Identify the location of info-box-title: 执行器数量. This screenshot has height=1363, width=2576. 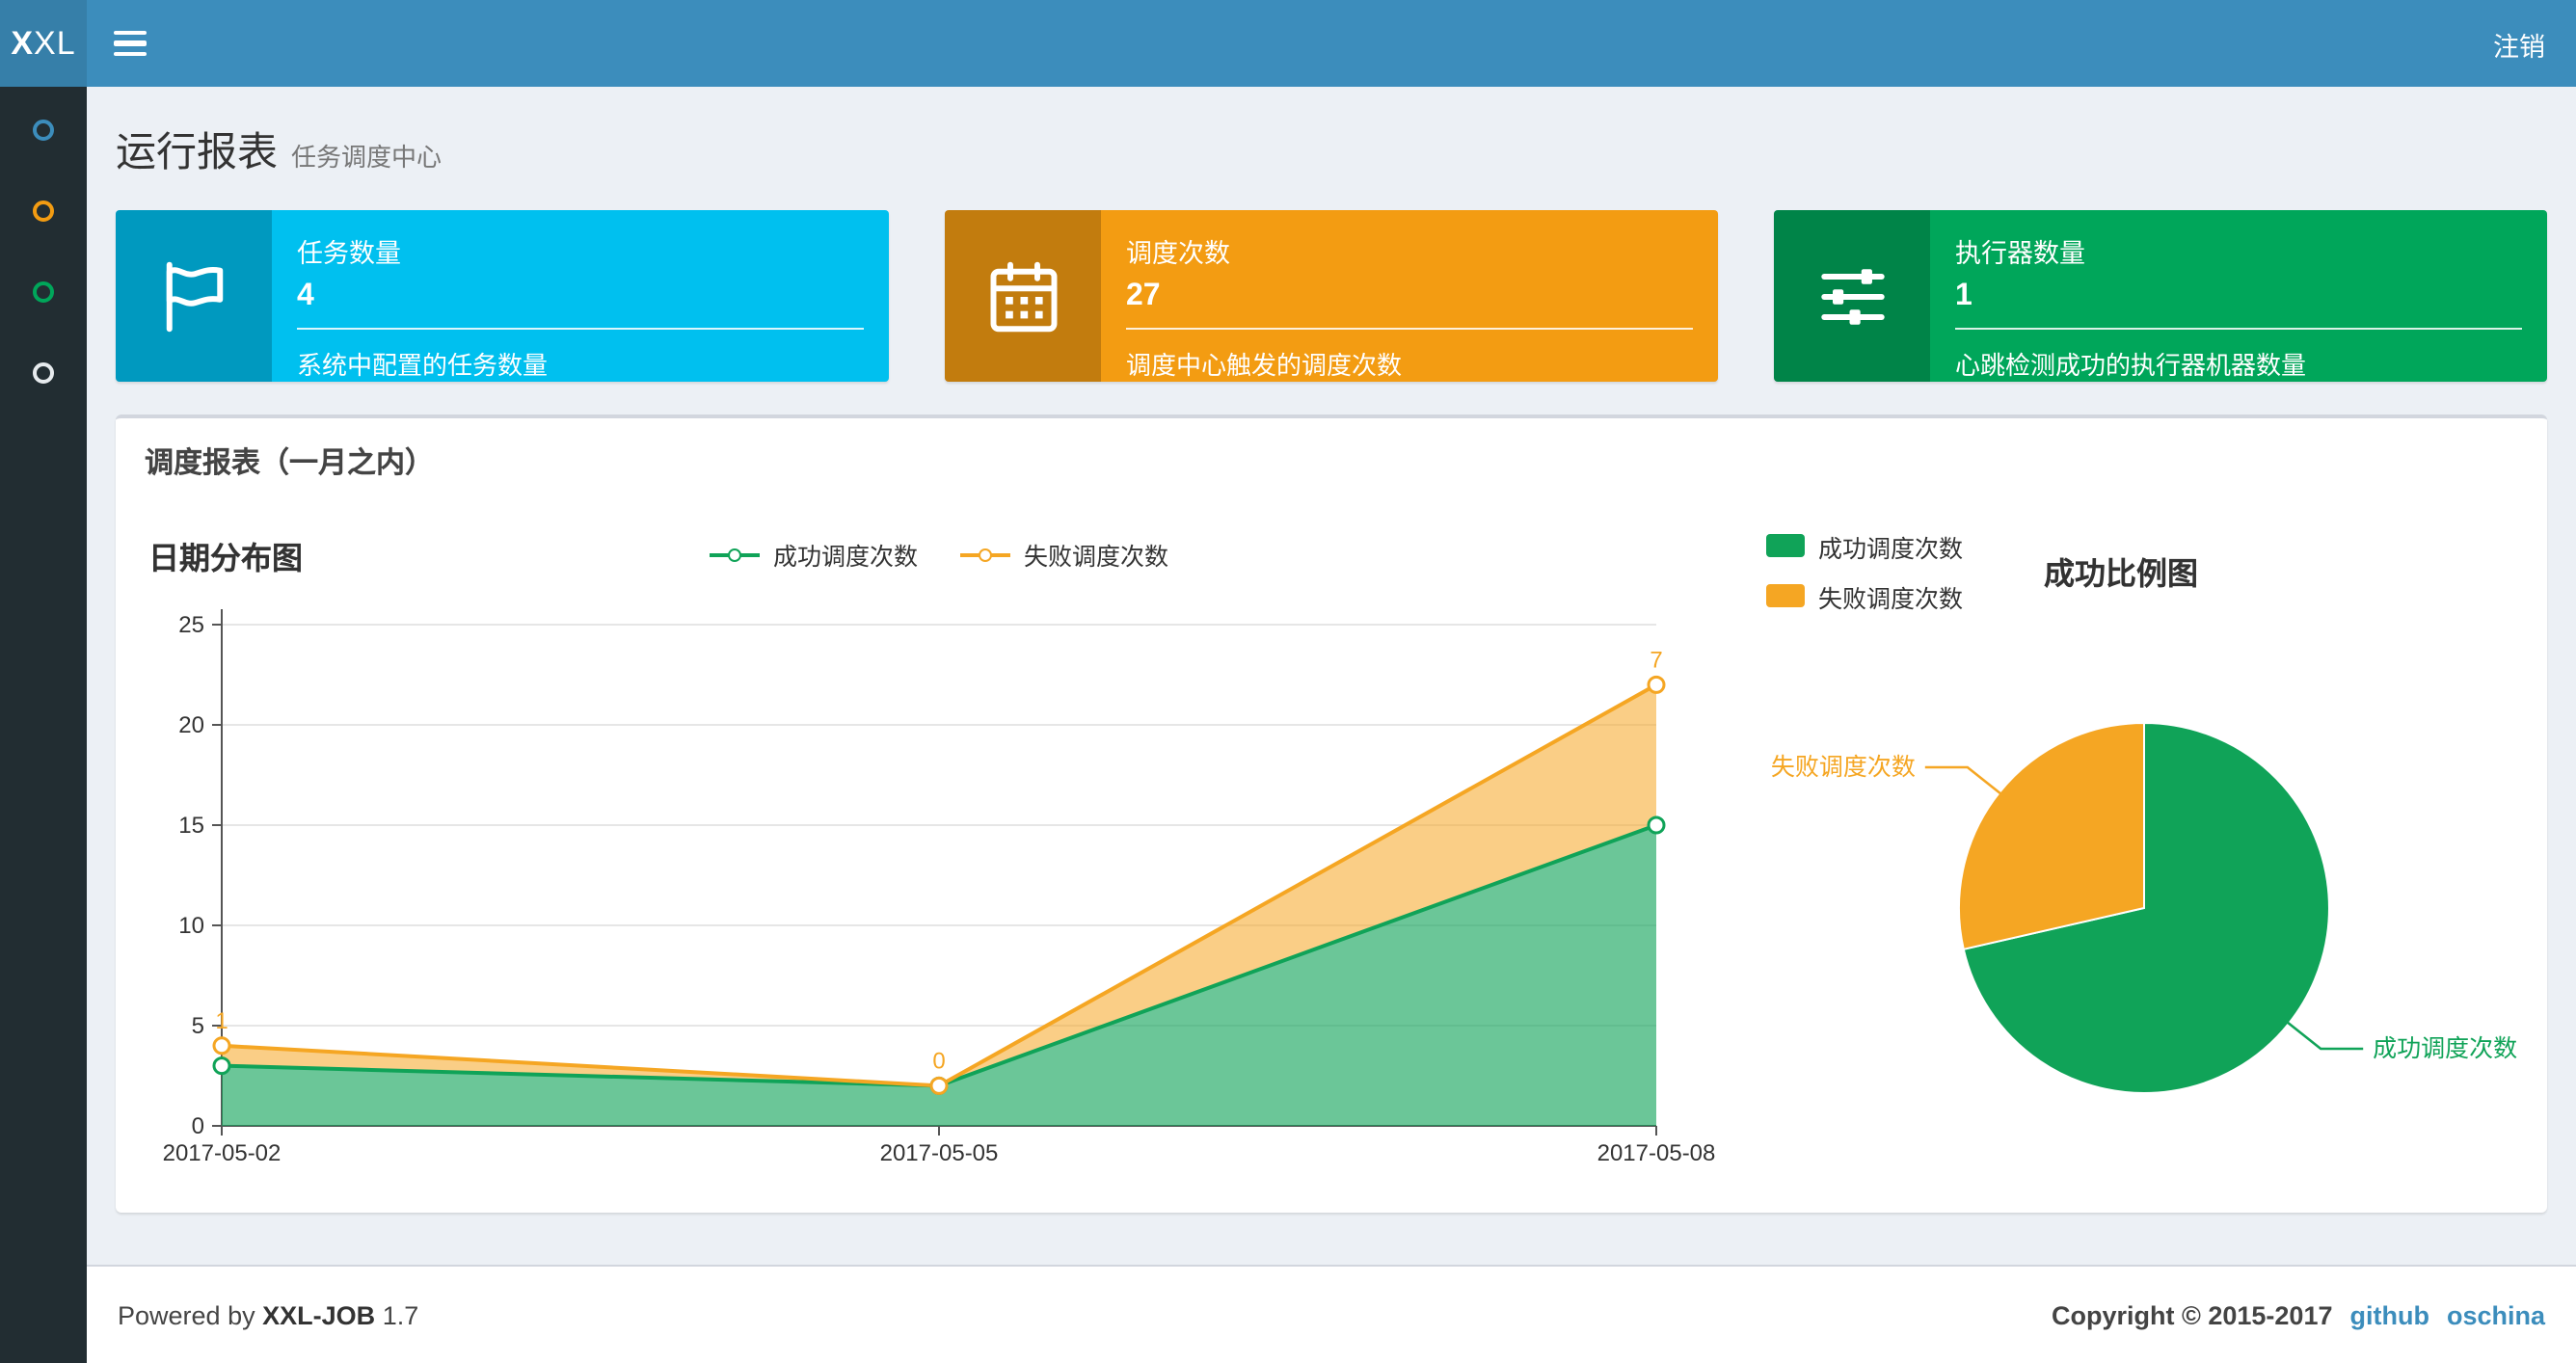
(2020, 253).